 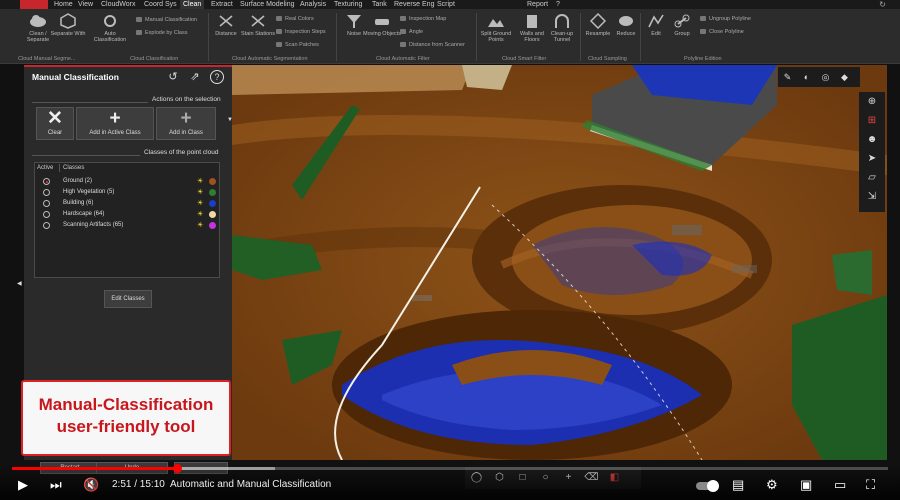 I want to click on menu-surface-modeling: Surface Modeling, so click(x=267, y=4).